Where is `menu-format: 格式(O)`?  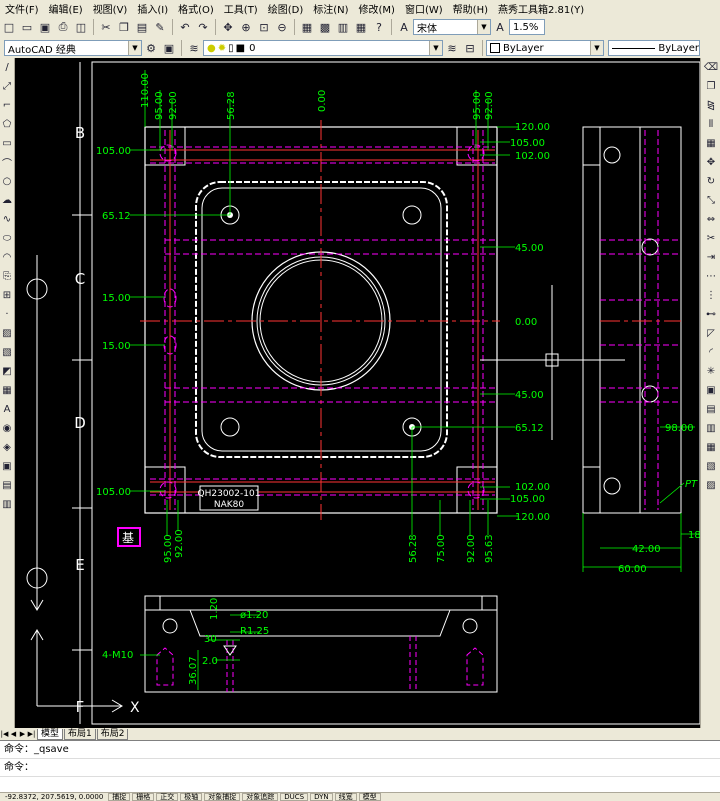
menu-format: 格式(O) is located at coordinates (196, 8).